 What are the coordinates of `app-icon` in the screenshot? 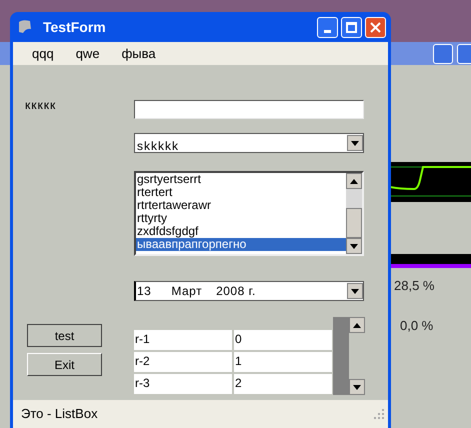 It's located at (25, 27).